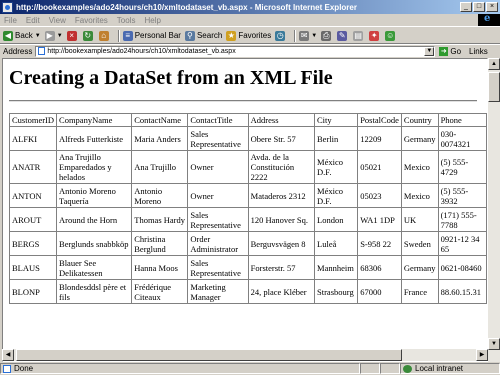 This screenshot has height=375, width=500. Describe the element at coordinates (33, 291) in the screenshot. I see `table-cell: BLONP` at that location.